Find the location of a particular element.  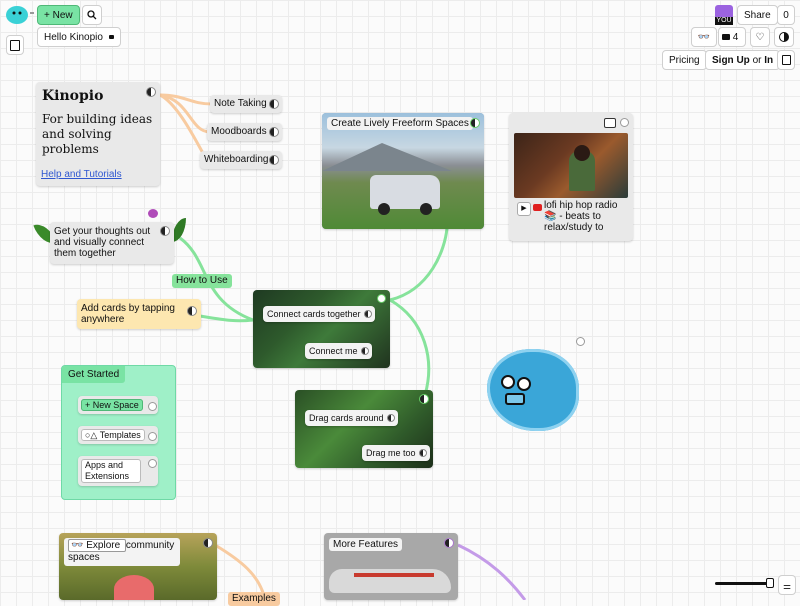

connect-cards-label: Connect cards together is located at coordinates (314, 314).